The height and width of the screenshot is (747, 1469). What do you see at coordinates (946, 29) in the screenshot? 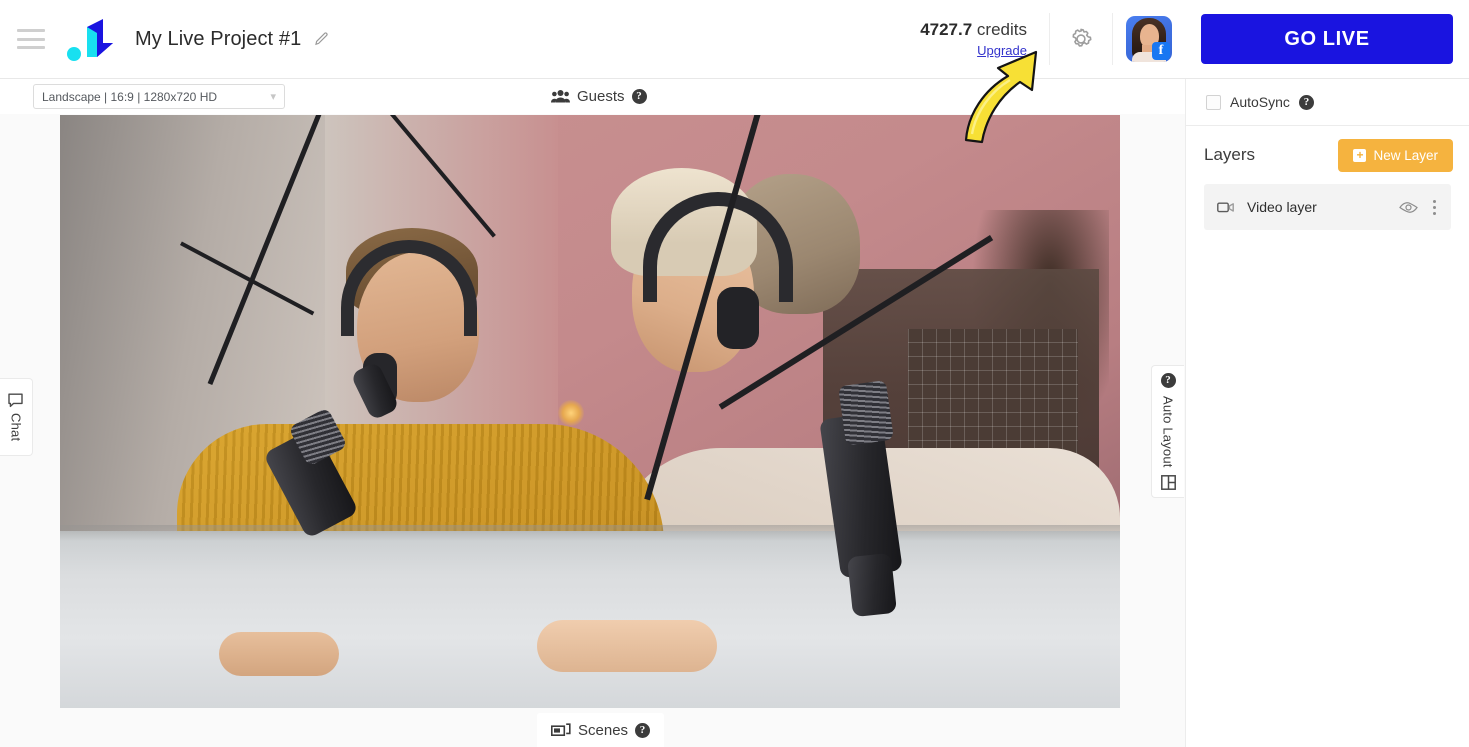
I see `credits-value: 4727.7` at bounding box center [946, 29].